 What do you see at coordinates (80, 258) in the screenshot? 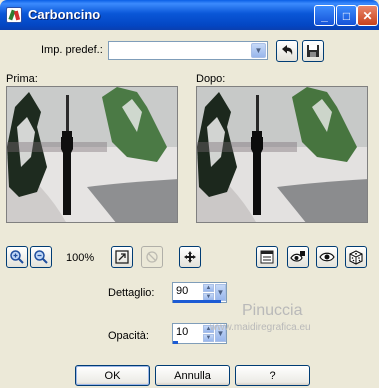
I see `zoom-level: 100%` at bounding box center [80, 258].